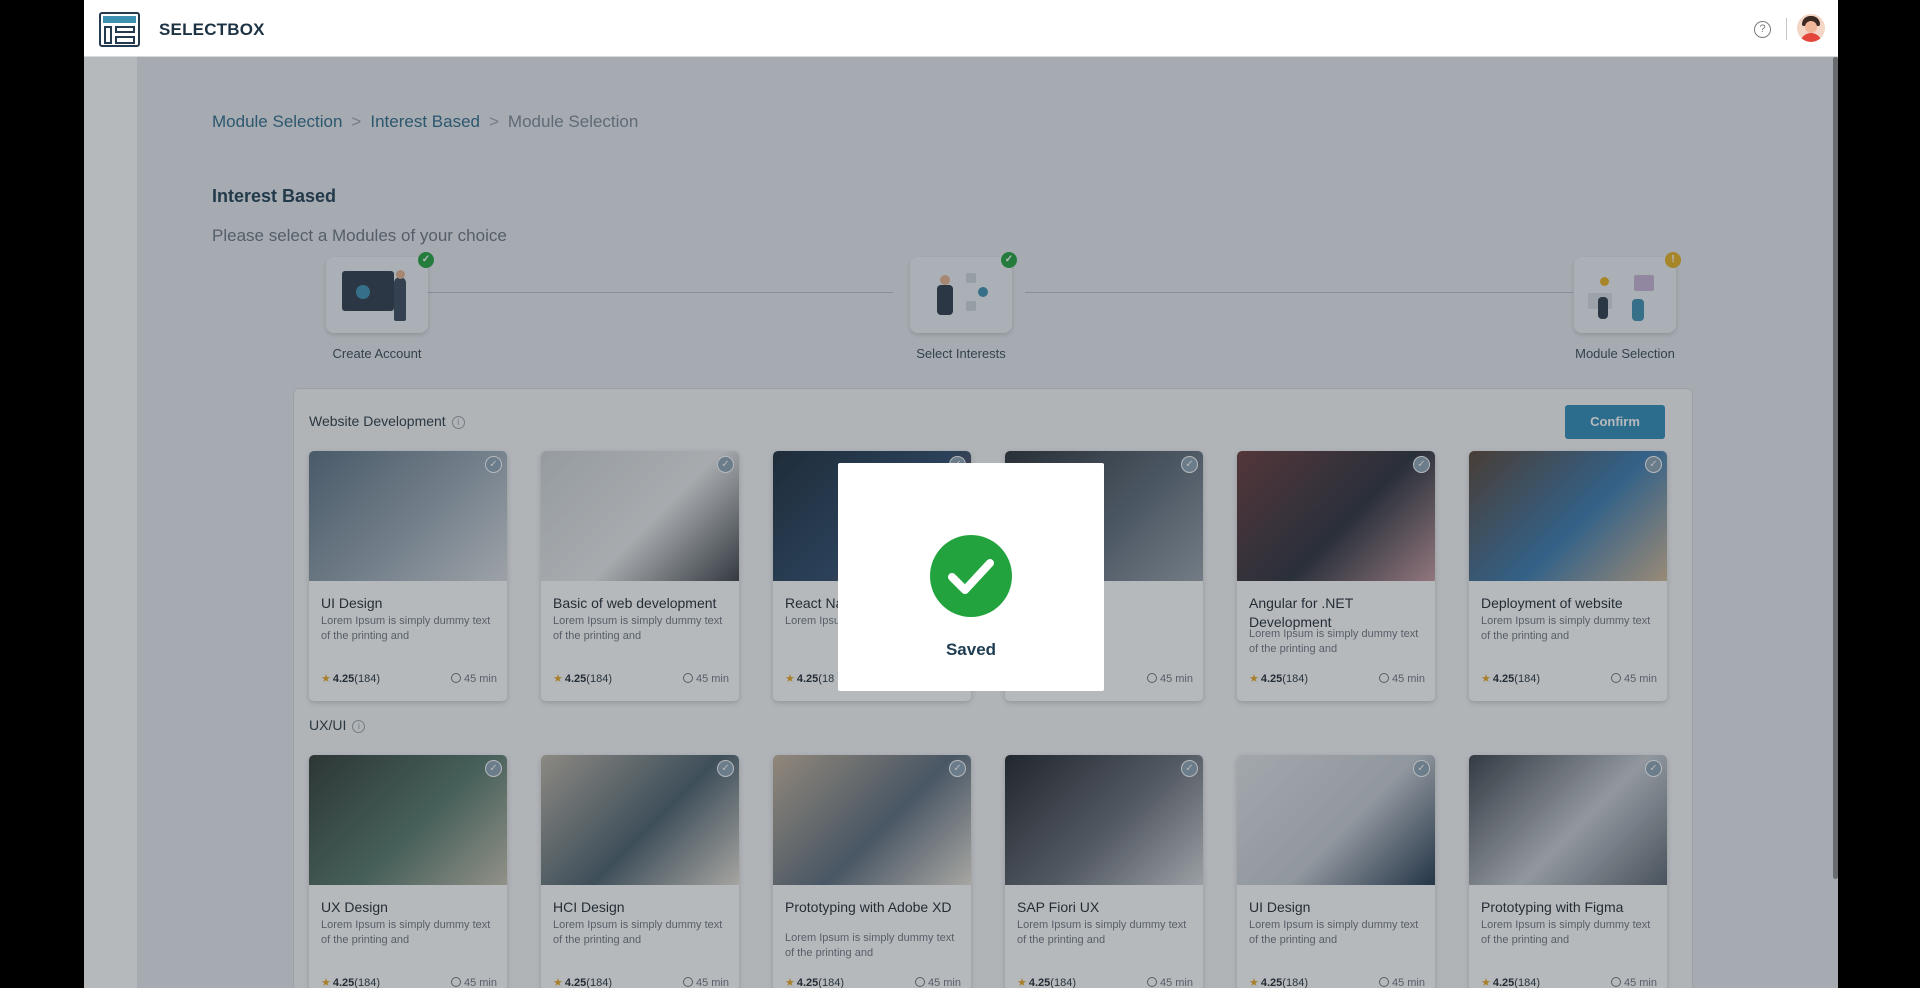  What do you see at coordinates (119, 29) in the screenshot?
I see `app-logo-icon` at bounding box center [119, 29].